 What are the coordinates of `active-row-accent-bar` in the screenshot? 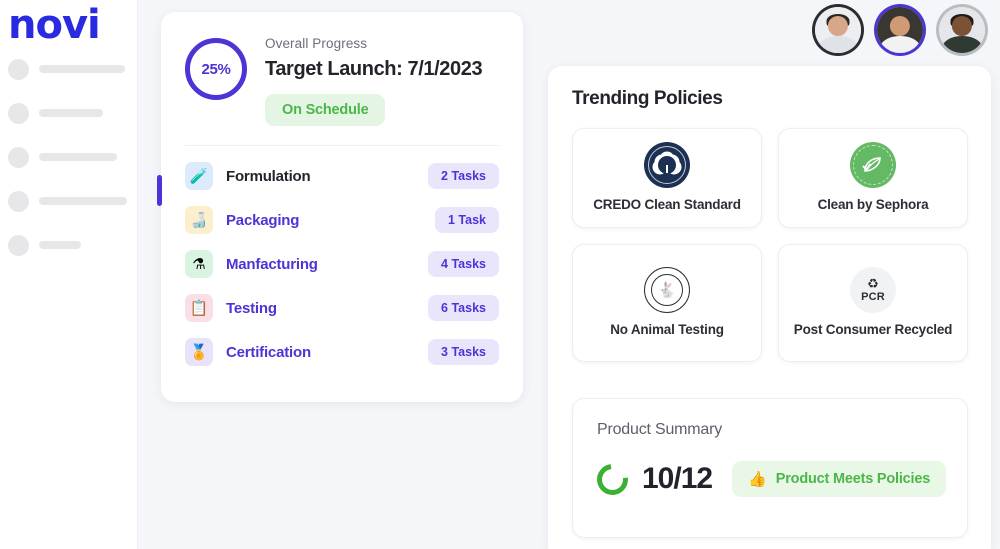 It's located at (159, 190).